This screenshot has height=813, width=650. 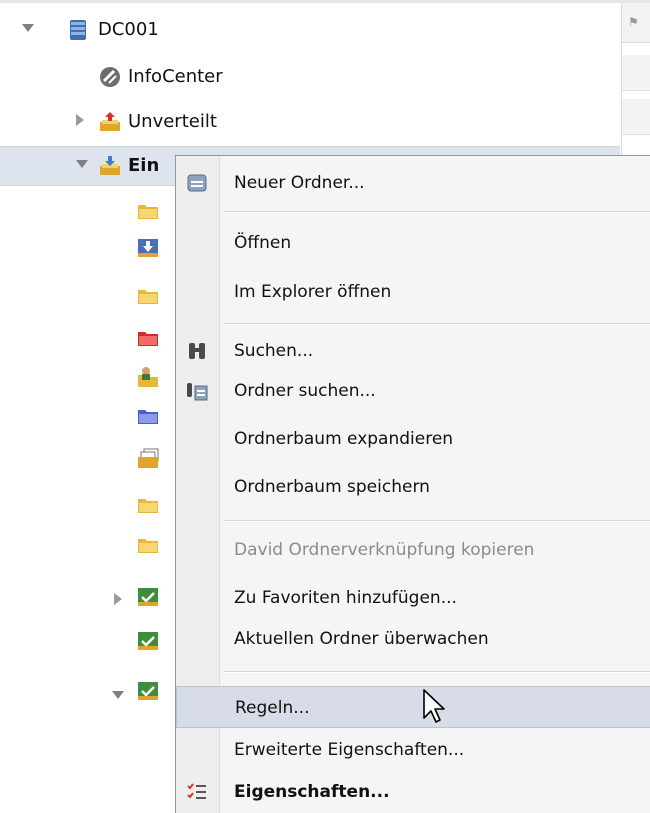 I want to click on infocenter-icon, so click(x=110, y=77).